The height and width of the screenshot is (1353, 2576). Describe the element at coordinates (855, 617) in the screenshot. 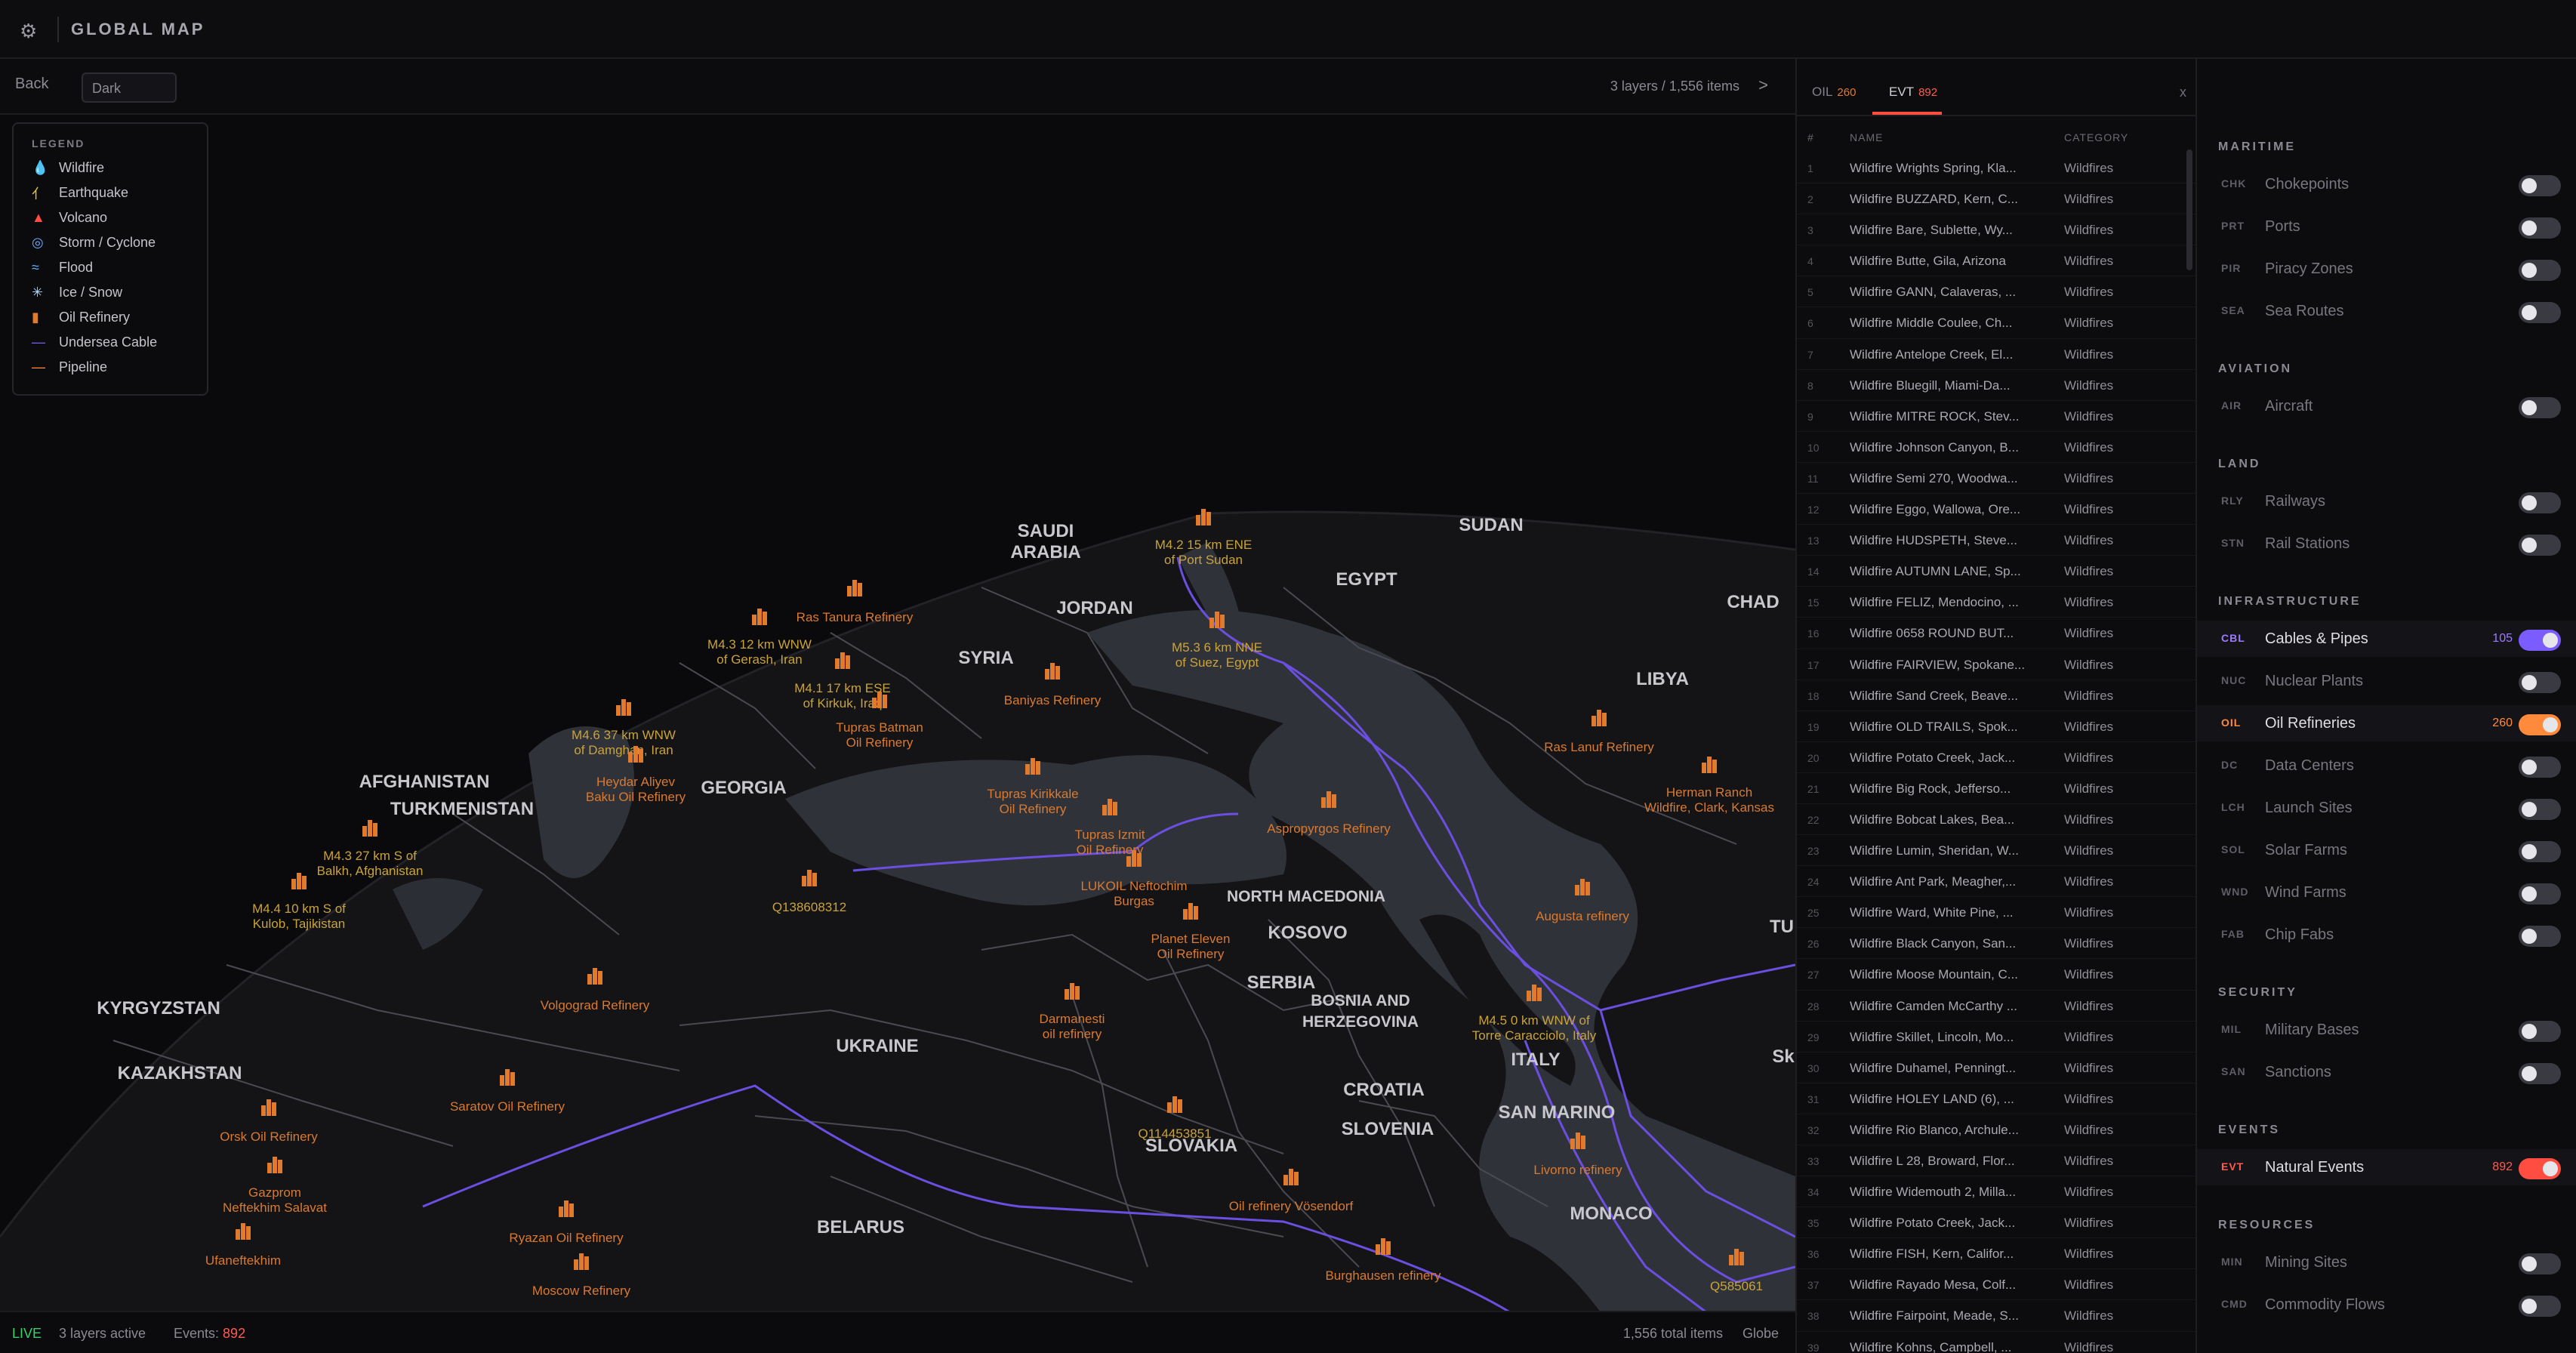

I see `map-poi-label: Ras Tanura Refinery` at that location.